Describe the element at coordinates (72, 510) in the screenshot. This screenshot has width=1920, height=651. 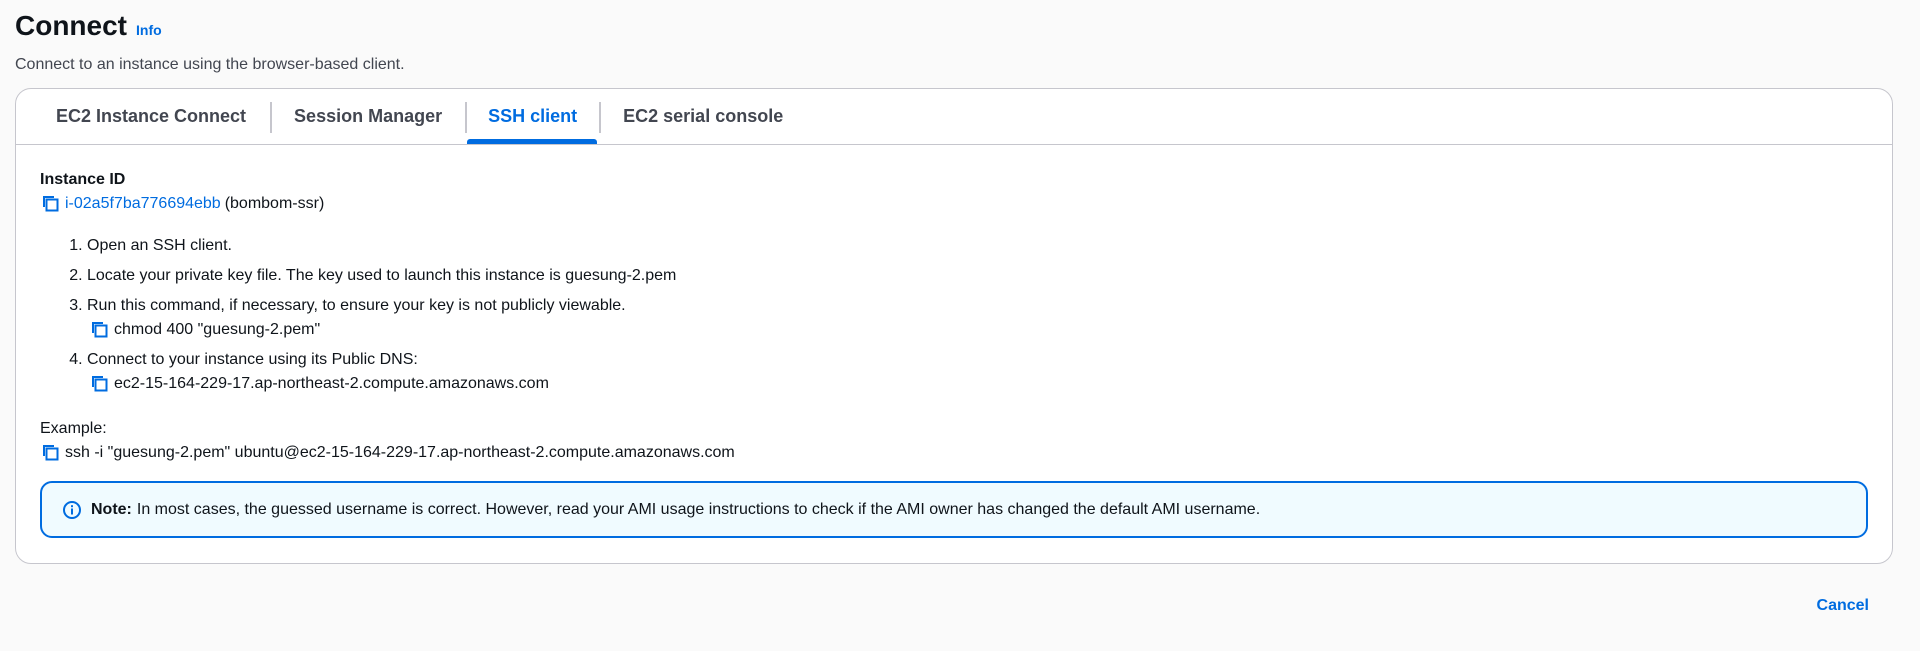
I see `info-circle-icon` at that location.